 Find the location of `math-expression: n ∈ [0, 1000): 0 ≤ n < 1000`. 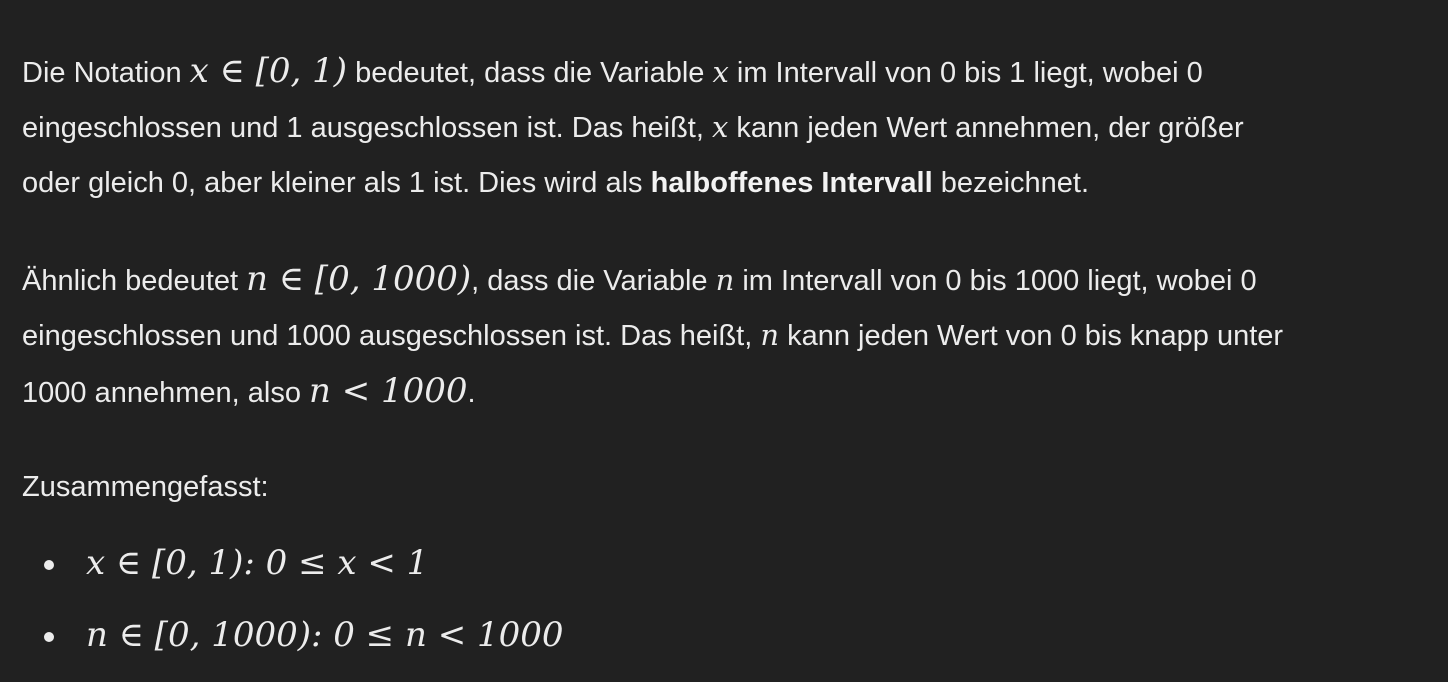

math-expression: n ∈ [0, 1000): 0 ≤ n < 1000 is located at coordinates (325, 635).